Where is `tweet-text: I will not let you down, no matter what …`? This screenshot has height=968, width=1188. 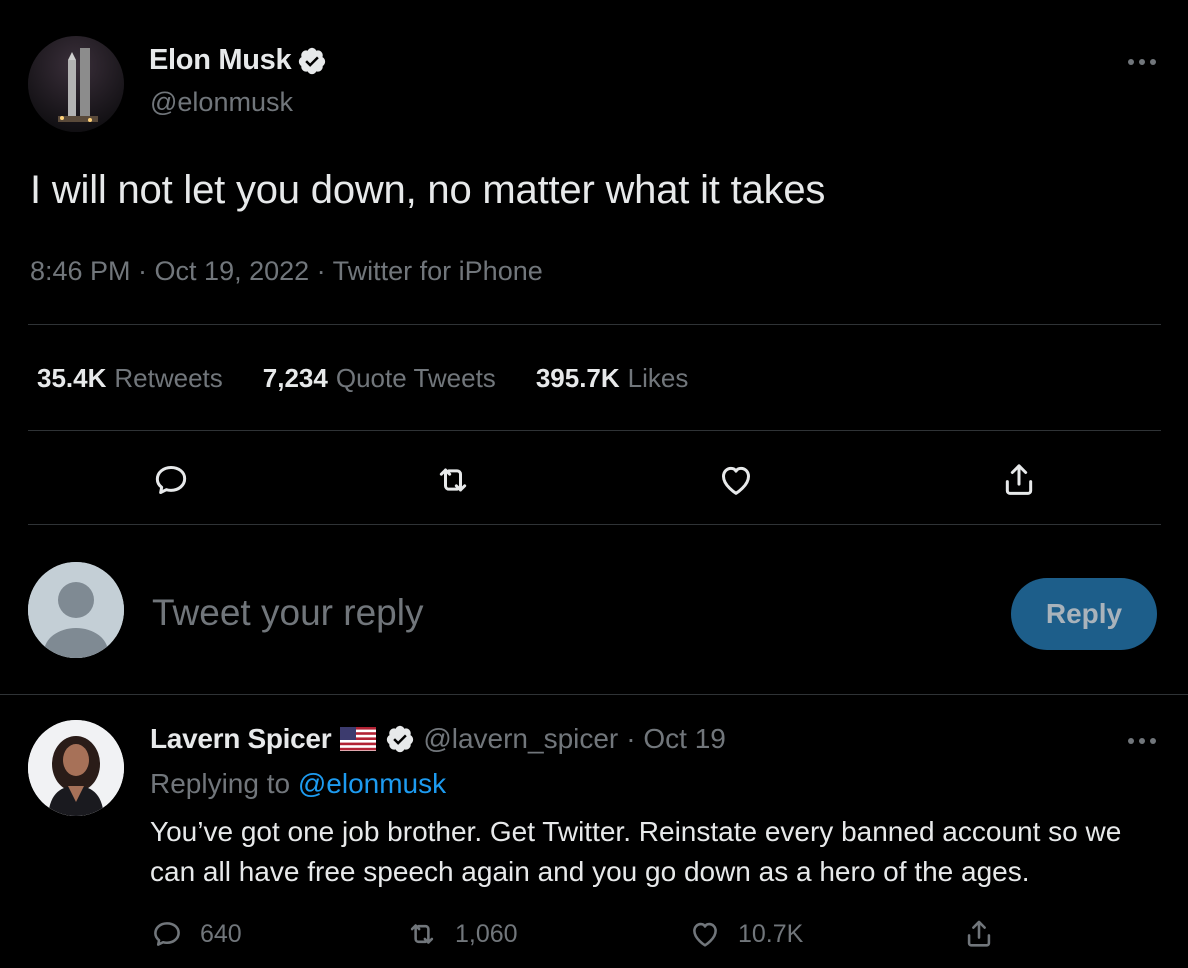
tweet-text: I will not let you down, no matter what … is located at coordinates (428, 190).